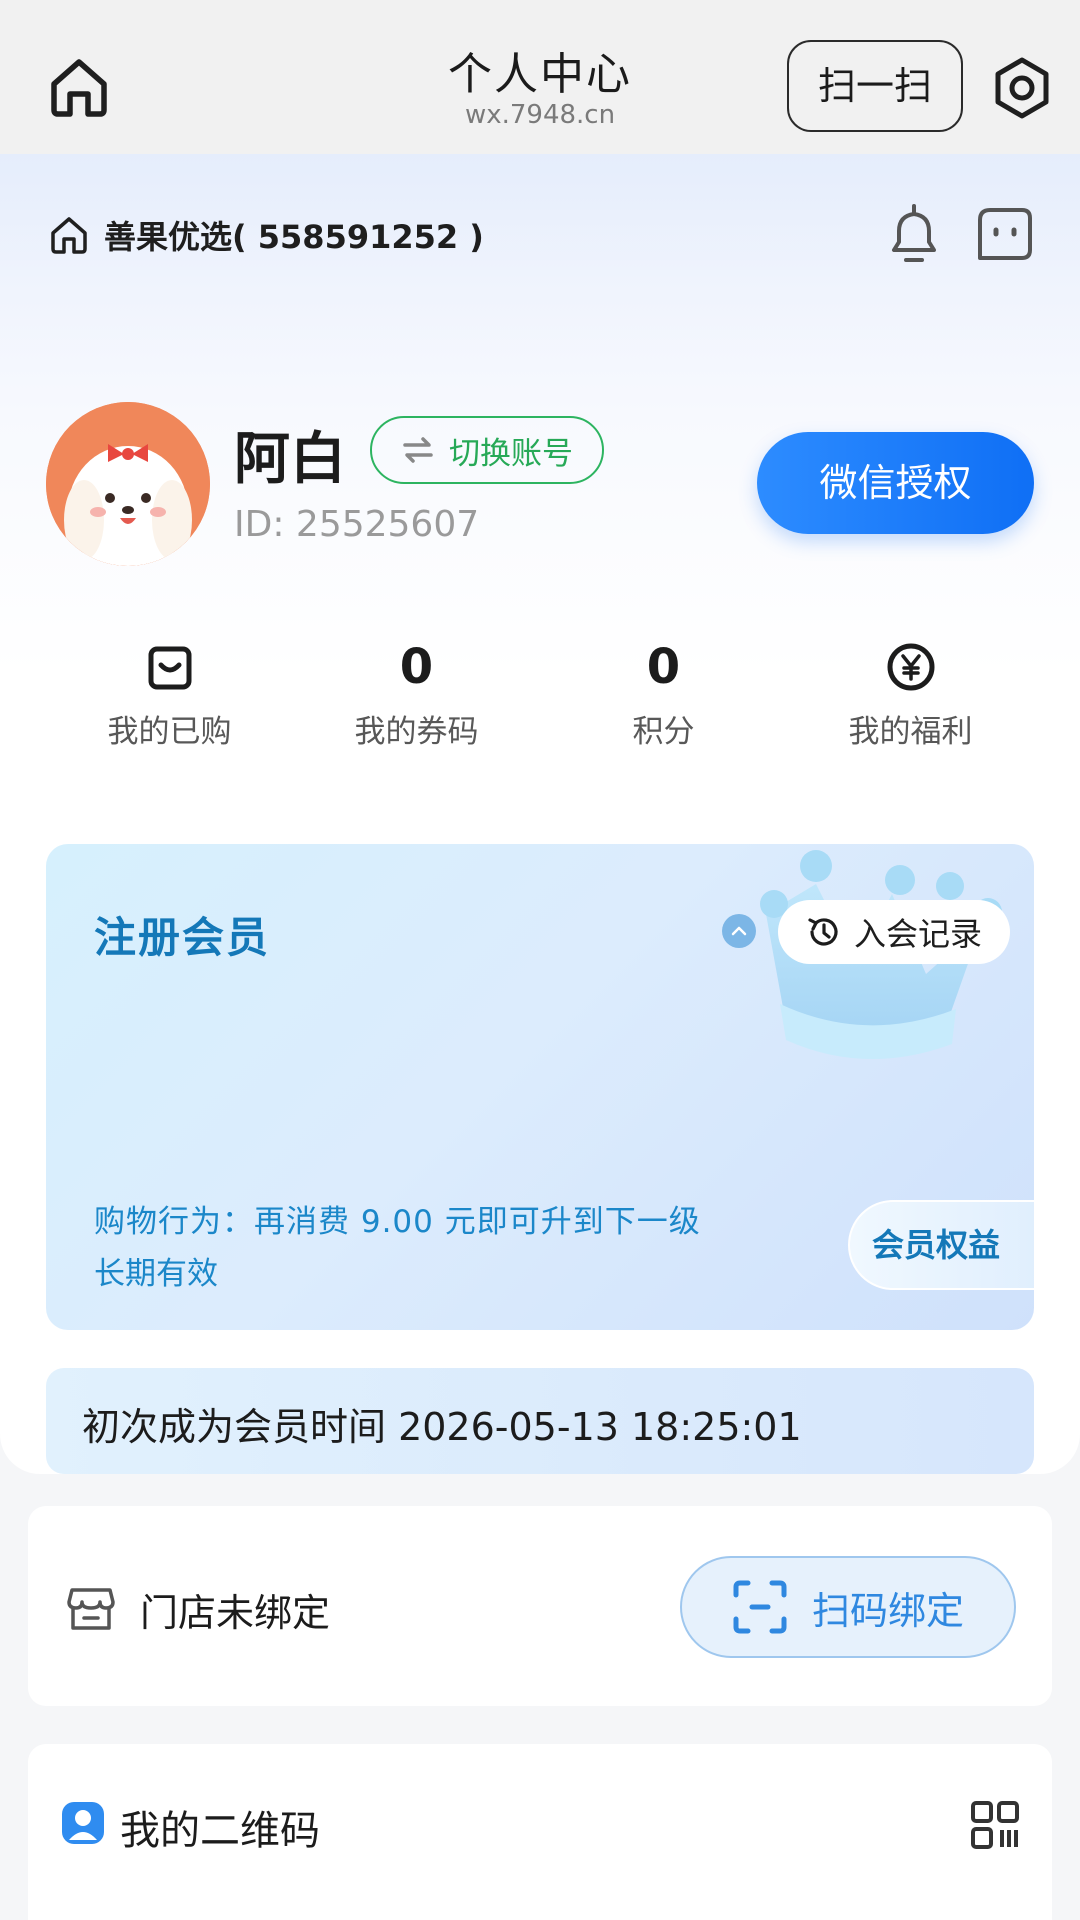 The width and height of the screenshot is (1080, 1920). What do you see at coordinates (128, 484) in the screenshot?
I see `avatar` at bounding box center [128, 484].